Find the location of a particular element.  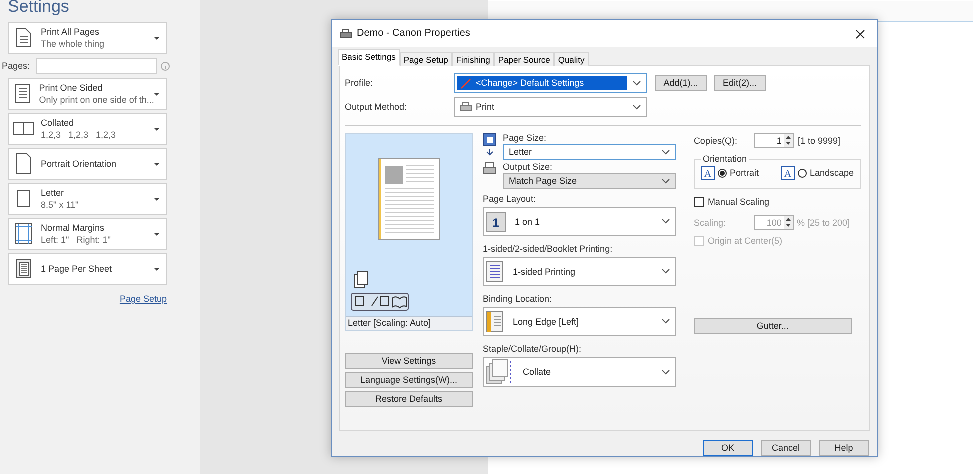

preview-caption: Letter [Scaling: Auto] is located at coordinates (409, 323).